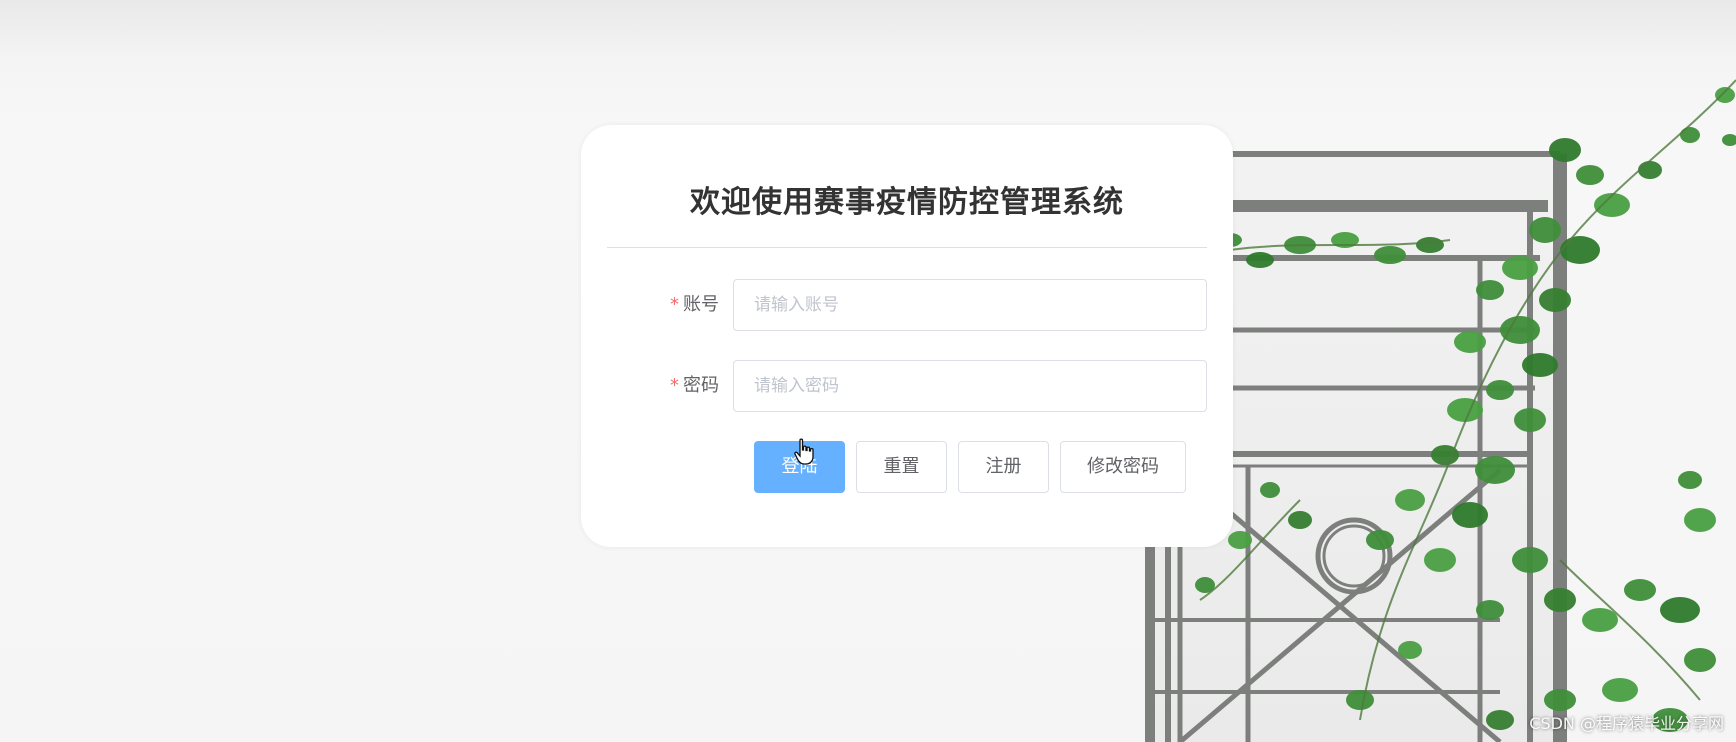 This screenshot has width=1736, height=742. Describe the element at coordinates (970, 386) in the screenshot. I see `password-input` at that location.